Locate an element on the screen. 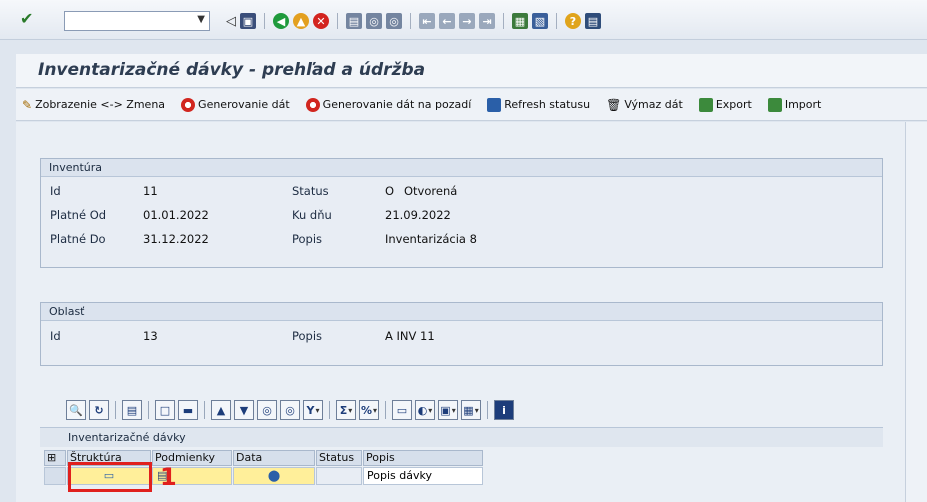  description-value: Inventarizácia 8 is located at coordinates (431, 239).